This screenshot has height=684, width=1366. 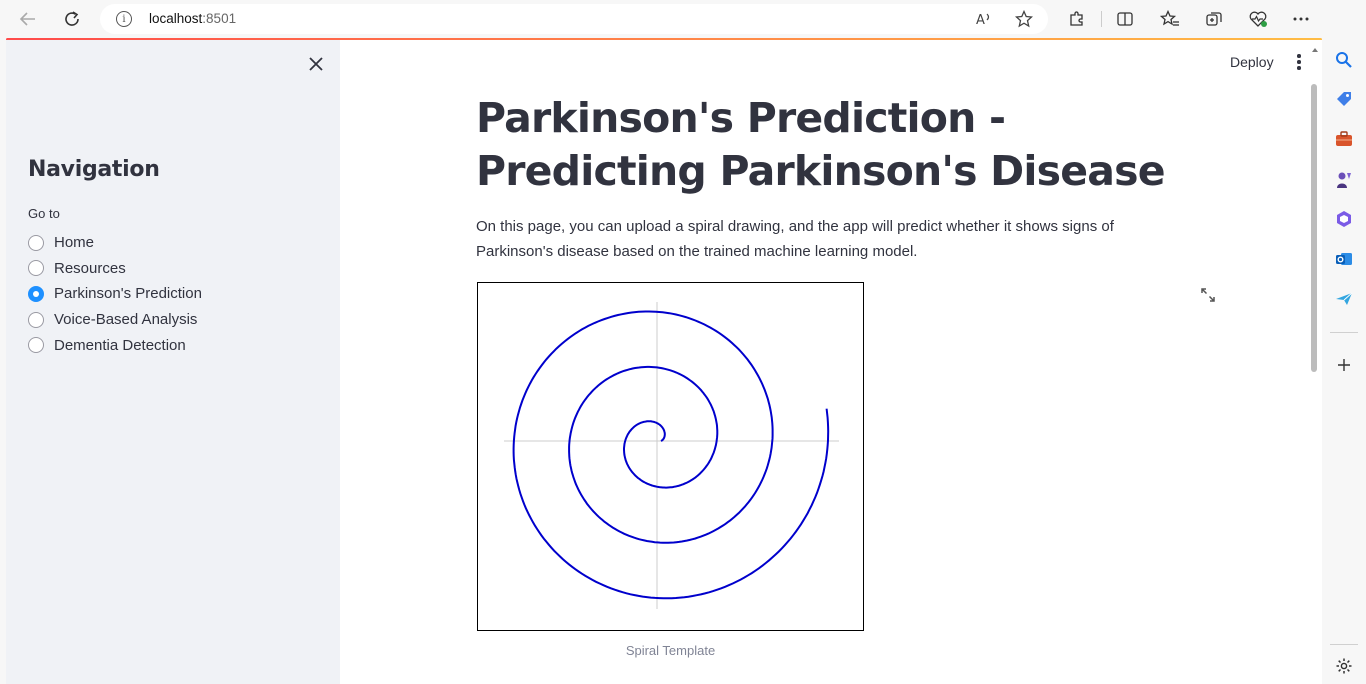 What do you see at coordinates (36, 293) in the screenshot?
I see `radio-button-selected` at bounding box center [36, 293].